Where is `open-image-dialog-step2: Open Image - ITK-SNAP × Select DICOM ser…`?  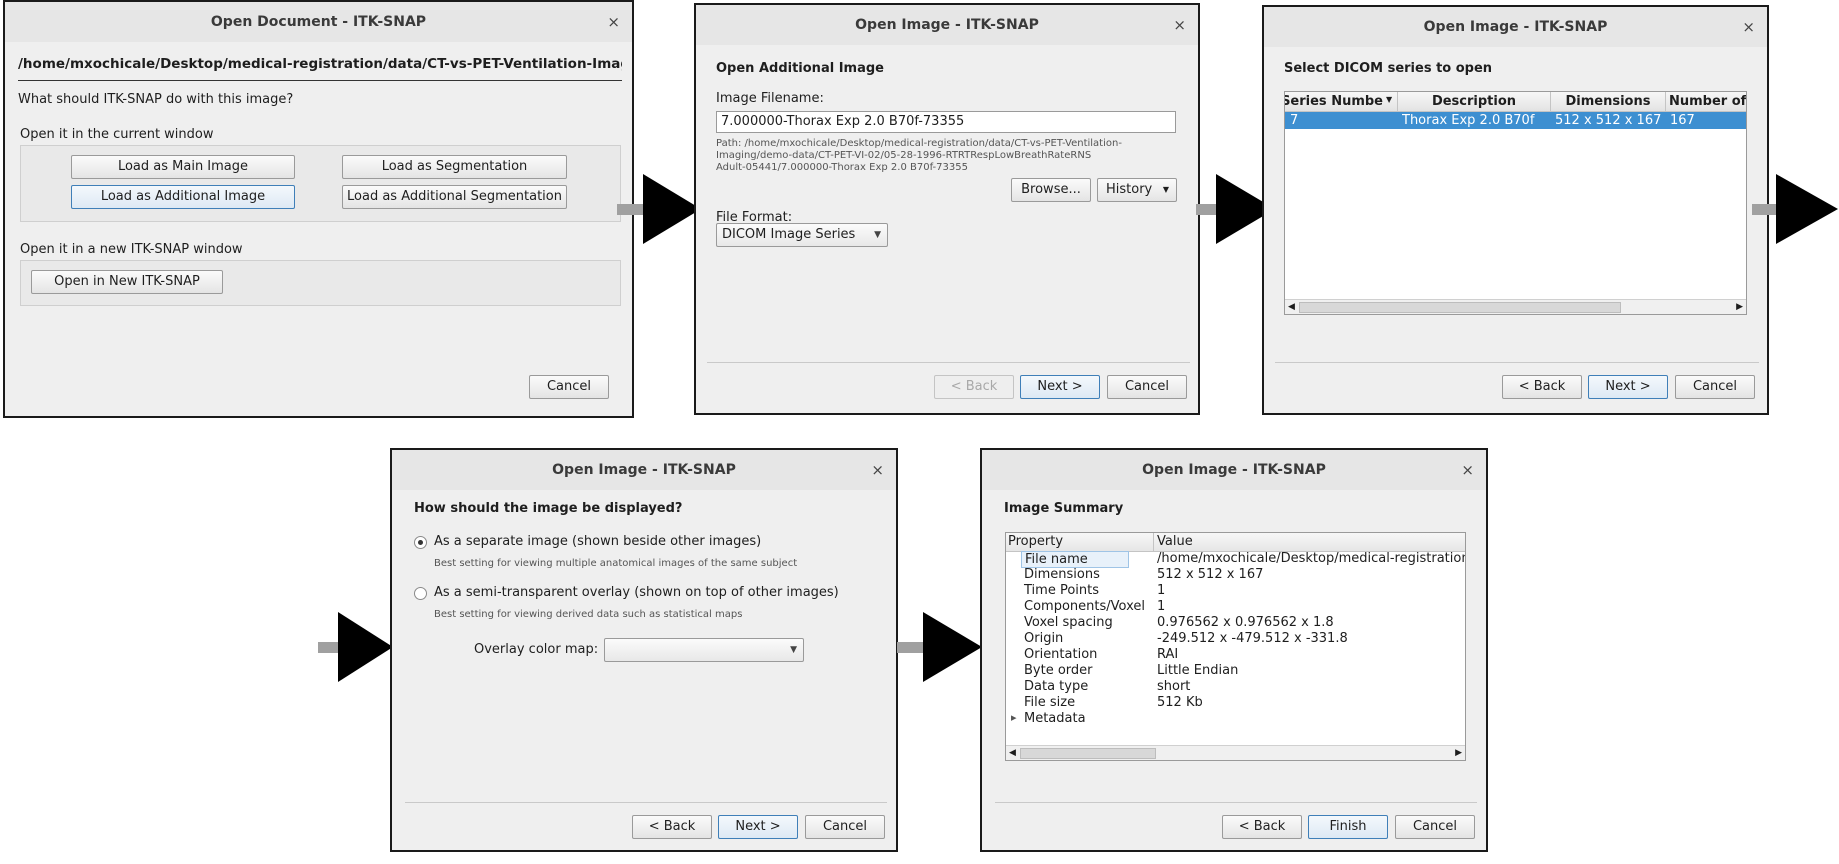 open-image-dialog-step2: Open Image - ITK-SNAP × Select DICOM ser… is located at coordinates (1515, 210).